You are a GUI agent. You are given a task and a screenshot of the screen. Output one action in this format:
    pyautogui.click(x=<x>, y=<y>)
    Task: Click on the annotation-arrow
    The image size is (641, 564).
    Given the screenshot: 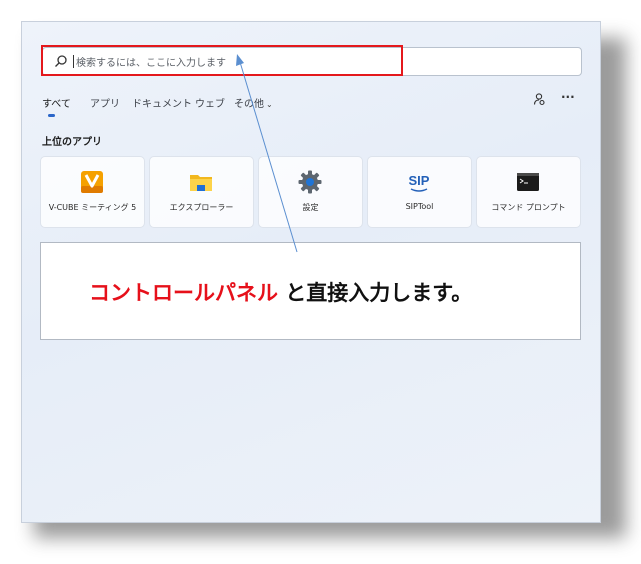 What is the action you would take?
    pyautogui.click(x=267, y=153)
    